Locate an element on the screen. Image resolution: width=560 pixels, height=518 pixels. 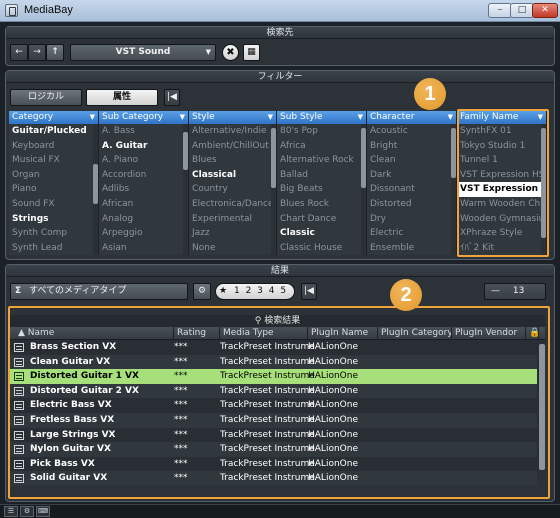
filter-item: Blues is located at coordinates (232, 160).